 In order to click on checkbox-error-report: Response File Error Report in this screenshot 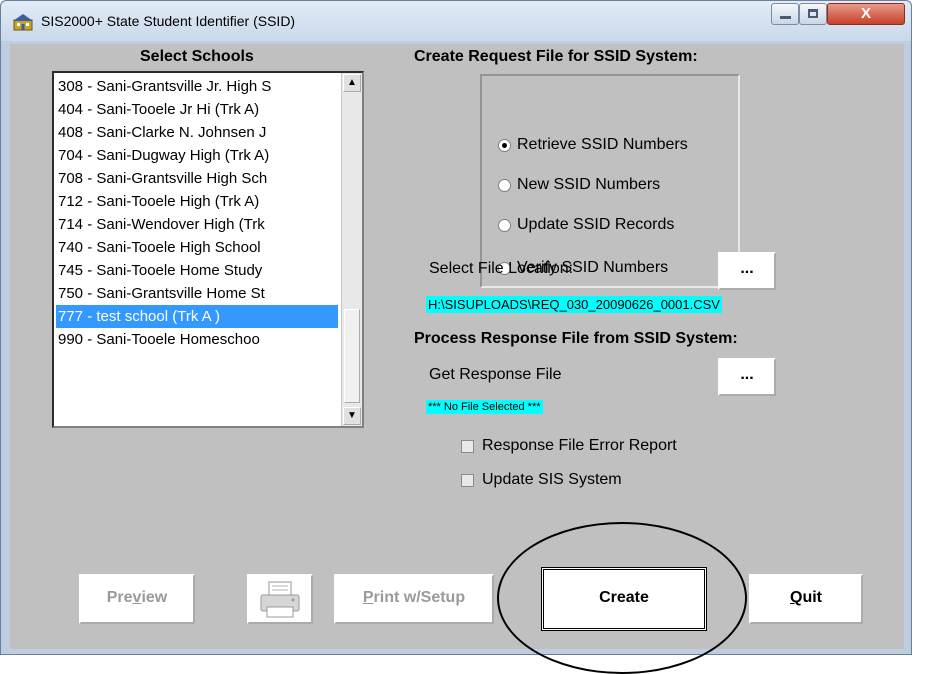, I will do `click(569, 446)`.